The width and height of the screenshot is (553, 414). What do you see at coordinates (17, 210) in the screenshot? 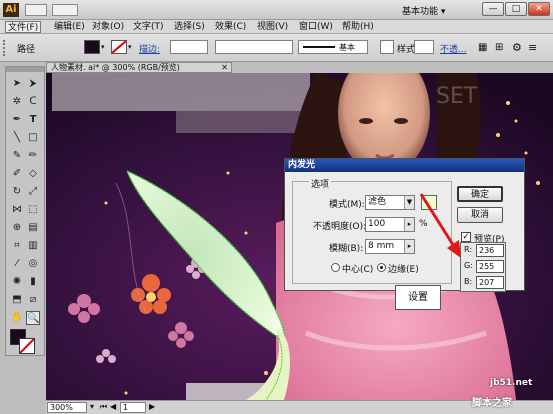
I see `width-tool-icon: ⋈` at bounding box center [17, 210].